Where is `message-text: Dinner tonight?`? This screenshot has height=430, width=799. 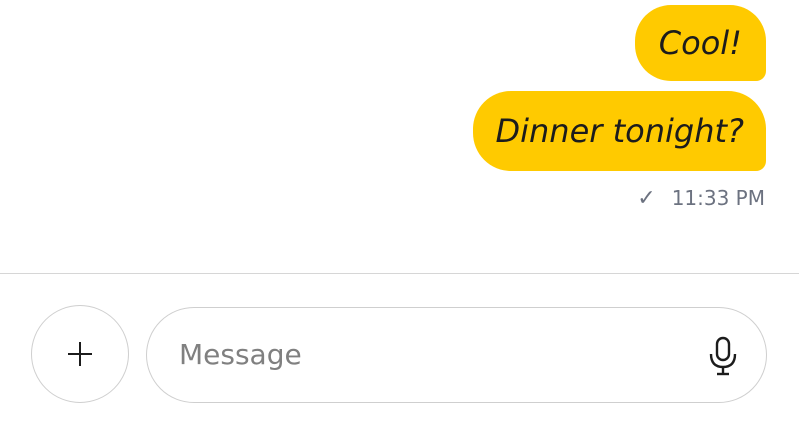
message-text: Dinner tonight? is located at coordinates (619, 131).